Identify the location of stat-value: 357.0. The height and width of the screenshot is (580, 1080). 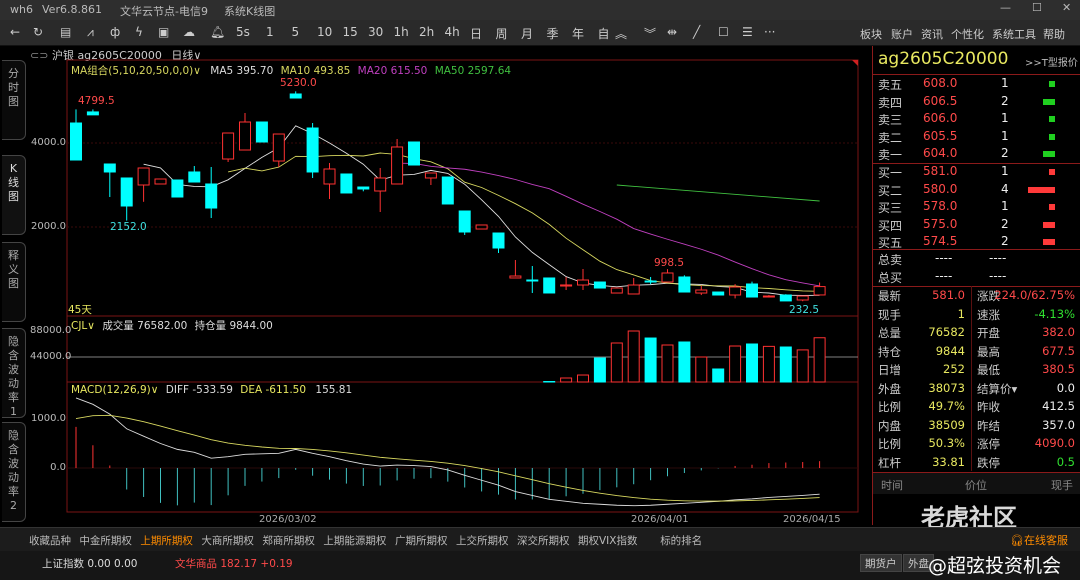
(1058, 424).